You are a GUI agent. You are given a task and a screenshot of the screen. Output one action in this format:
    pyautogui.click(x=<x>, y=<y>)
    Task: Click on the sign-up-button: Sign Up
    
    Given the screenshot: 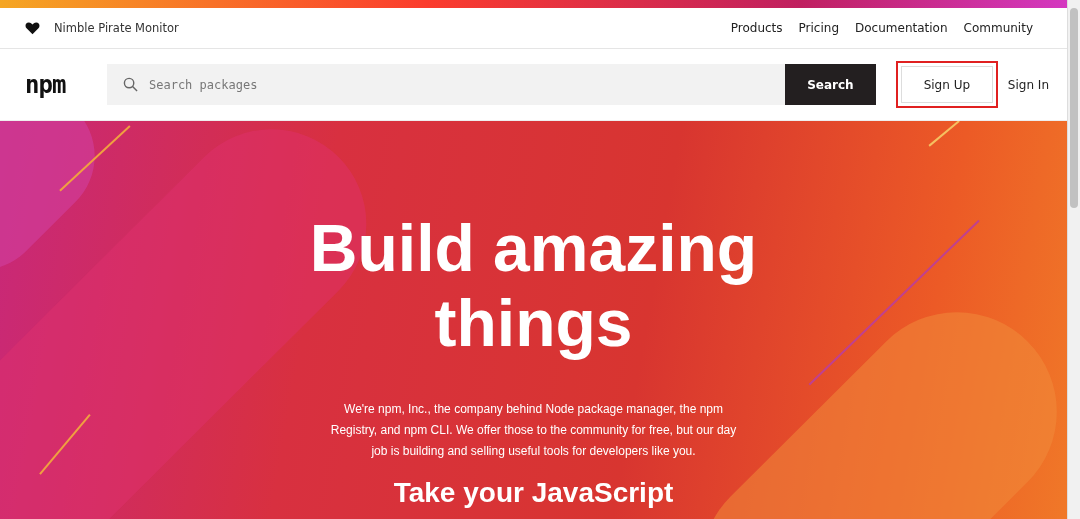 What is the action you would take?
    pyautogui.click(x=946, y=84)
    